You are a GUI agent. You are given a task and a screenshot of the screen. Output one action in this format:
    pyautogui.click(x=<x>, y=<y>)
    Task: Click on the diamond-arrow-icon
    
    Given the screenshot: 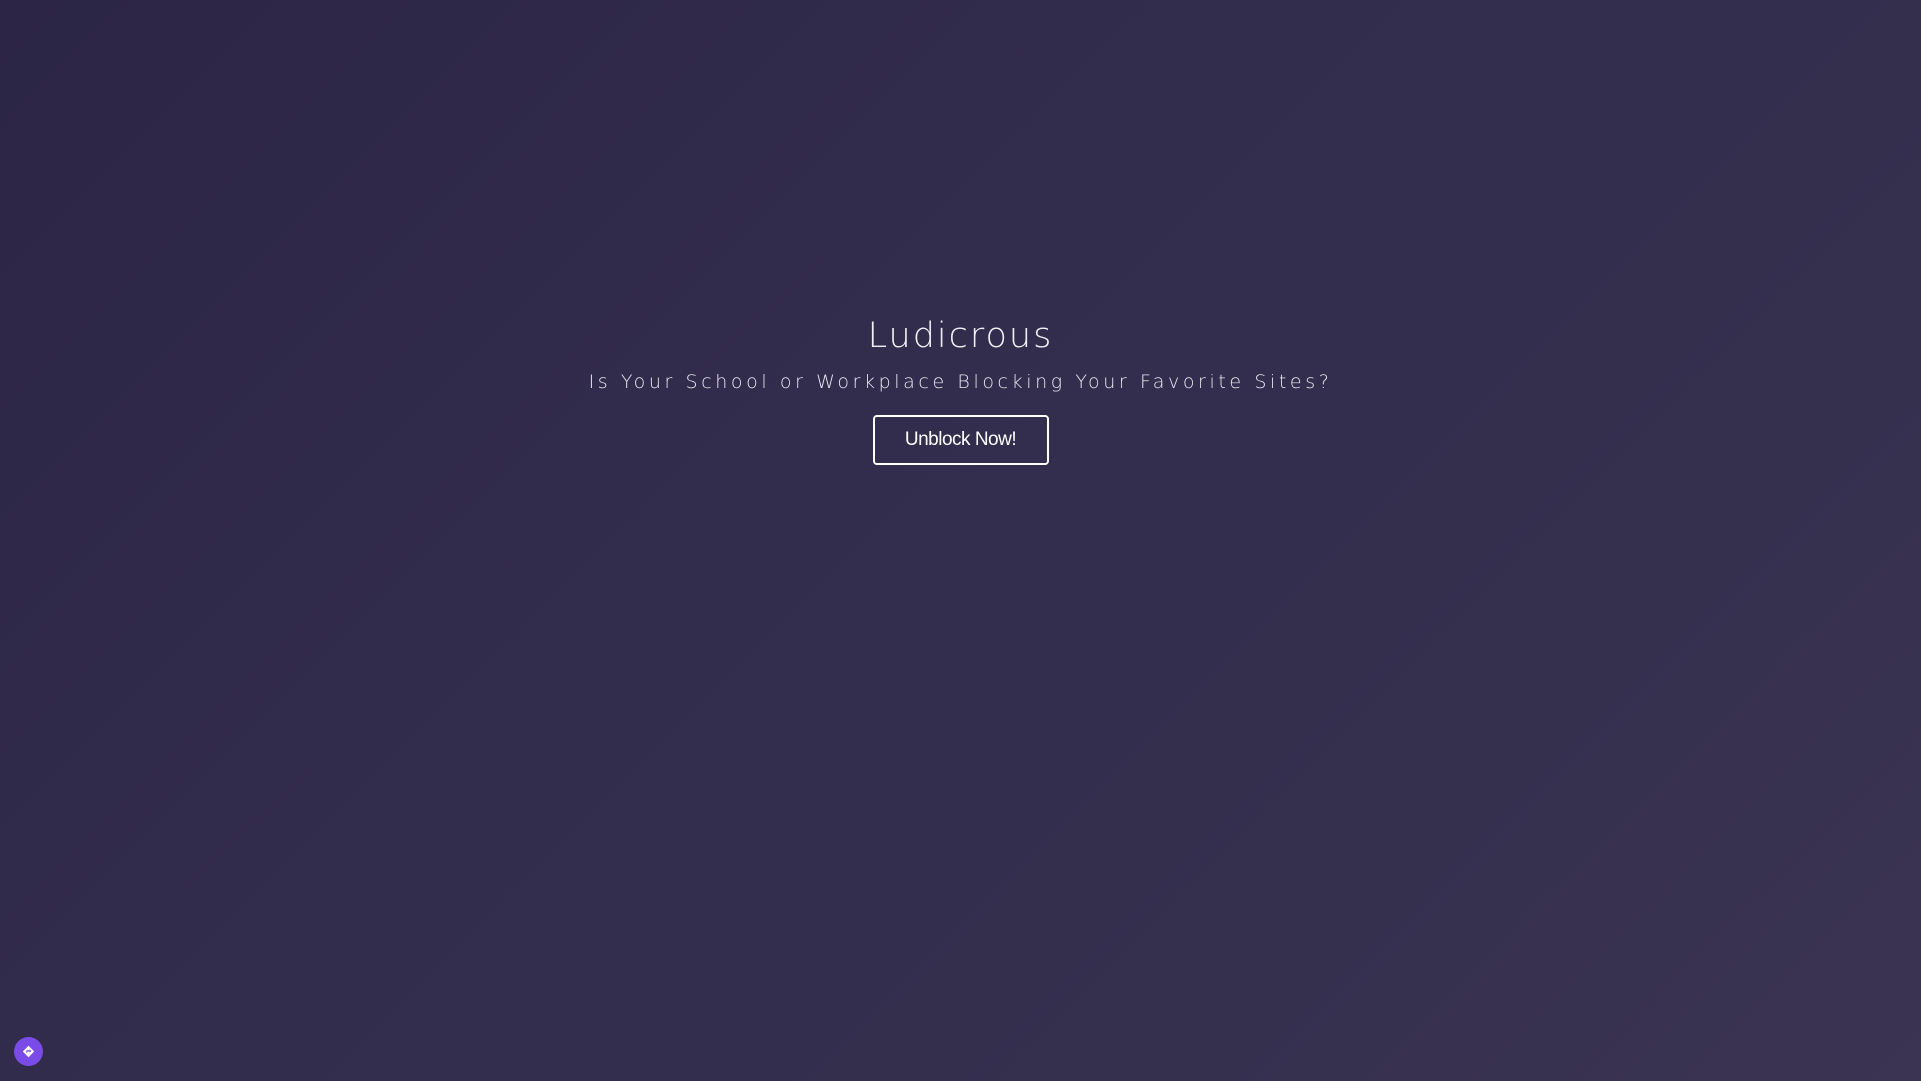 What is the action you would take?
    pyautogui.click(x=28, y=1051)
    